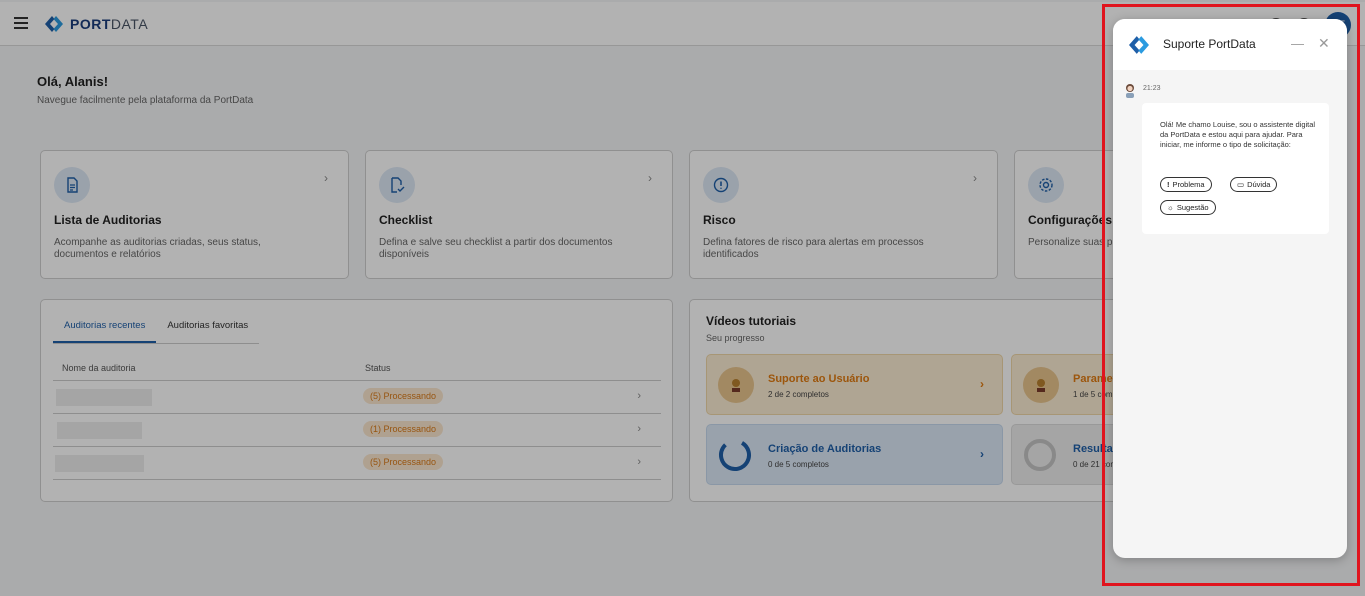 The image size is (1365, 596). I want to click on alert-icon, so click(721, 185).